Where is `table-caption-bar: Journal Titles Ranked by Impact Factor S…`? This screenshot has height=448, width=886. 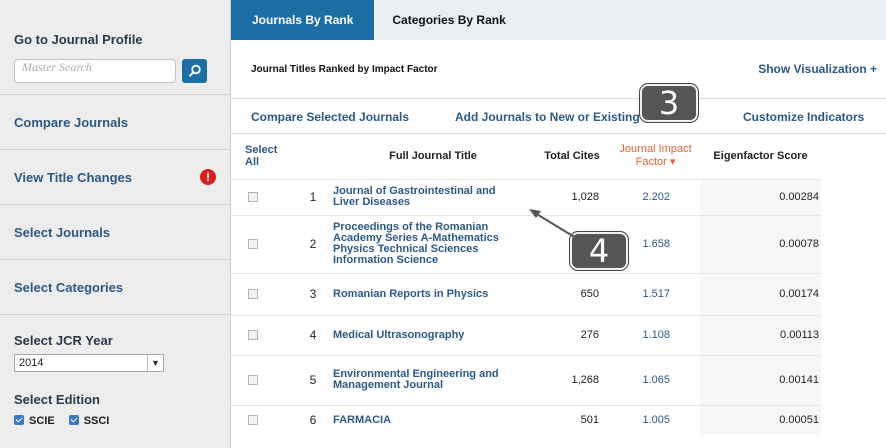
table-caption-bar: Journal Titles Ranked by Impact Factor S… is located at coordinates (558, 69).